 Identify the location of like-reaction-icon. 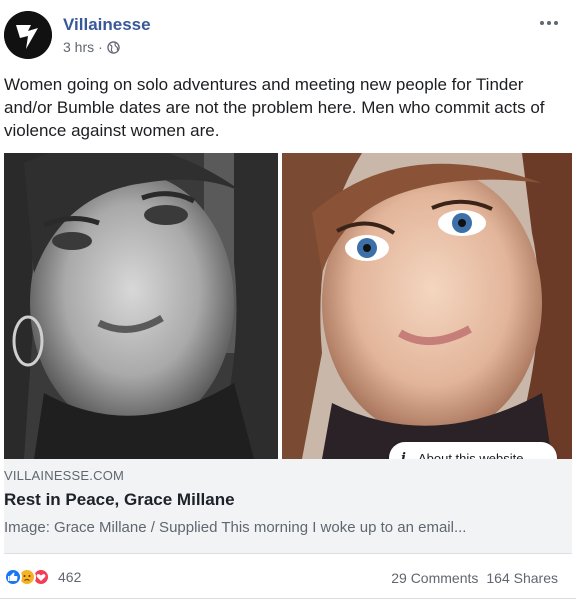
(13, 577).